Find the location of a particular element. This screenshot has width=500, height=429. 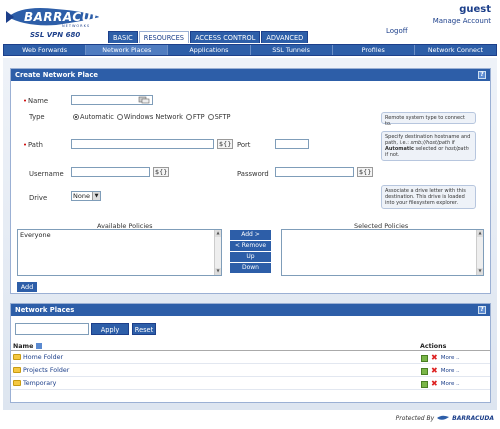

type-option-ftp: FTP is located at coordinates (195, 117).